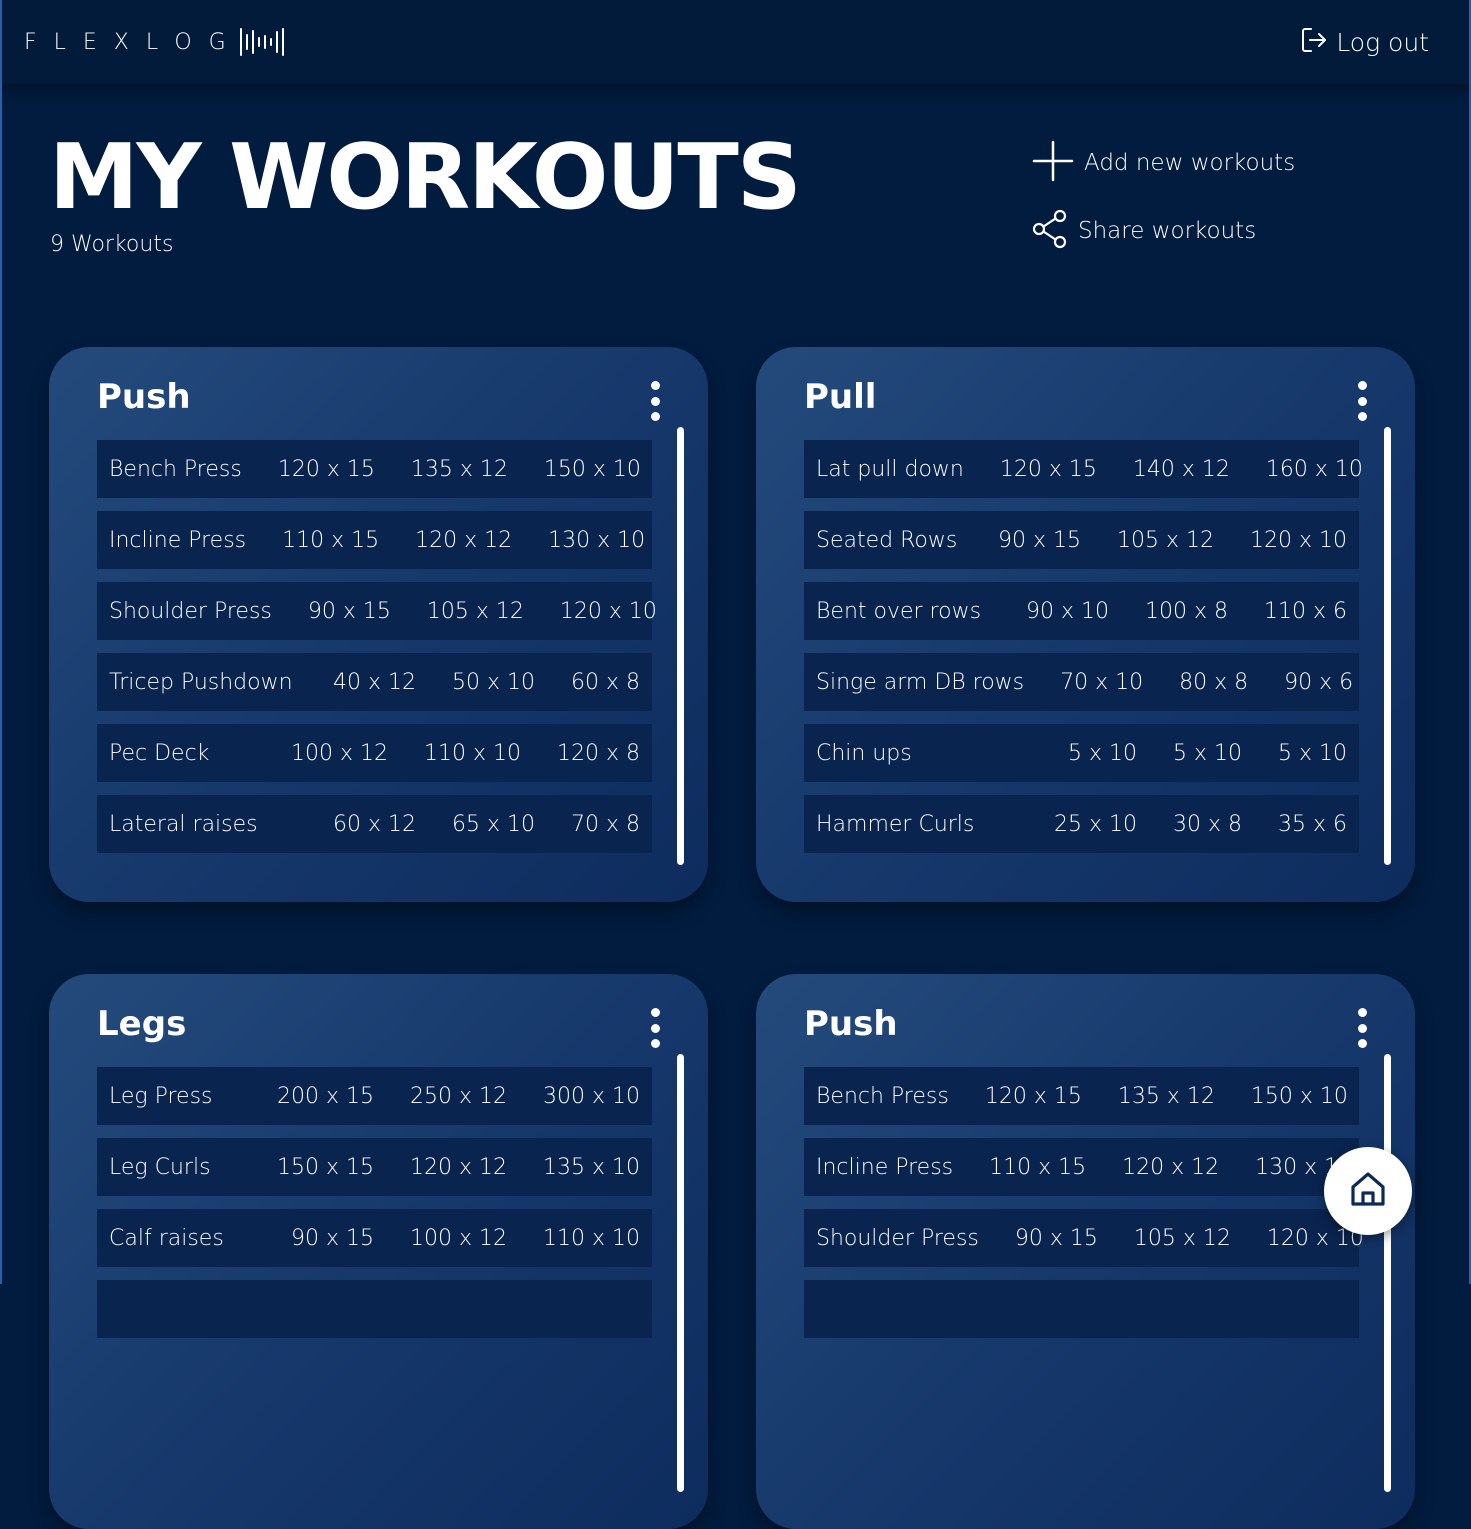  Describe the element at coordinates (339, 753) in the screenshot. I see `set-value: 100 x 12` at that location.